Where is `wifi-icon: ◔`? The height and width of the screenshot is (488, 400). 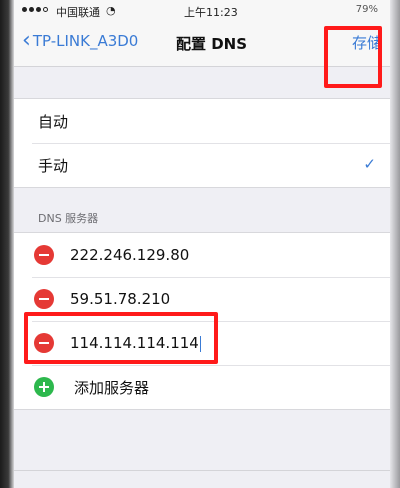
wifi-icon: ◔ is located at coordinates (111, 10).